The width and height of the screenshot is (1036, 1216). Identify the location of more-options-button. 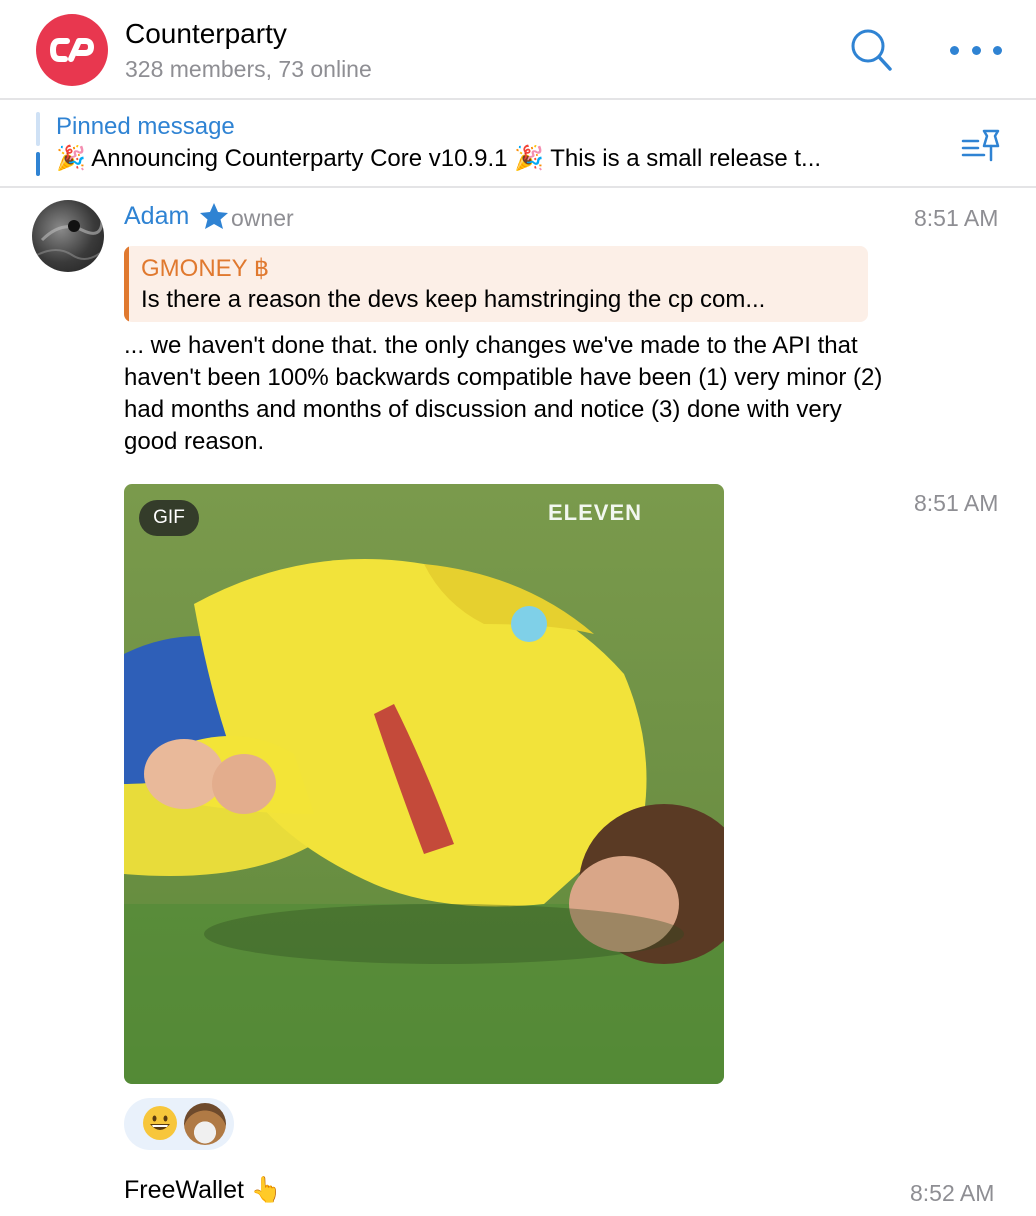
(976, 50).